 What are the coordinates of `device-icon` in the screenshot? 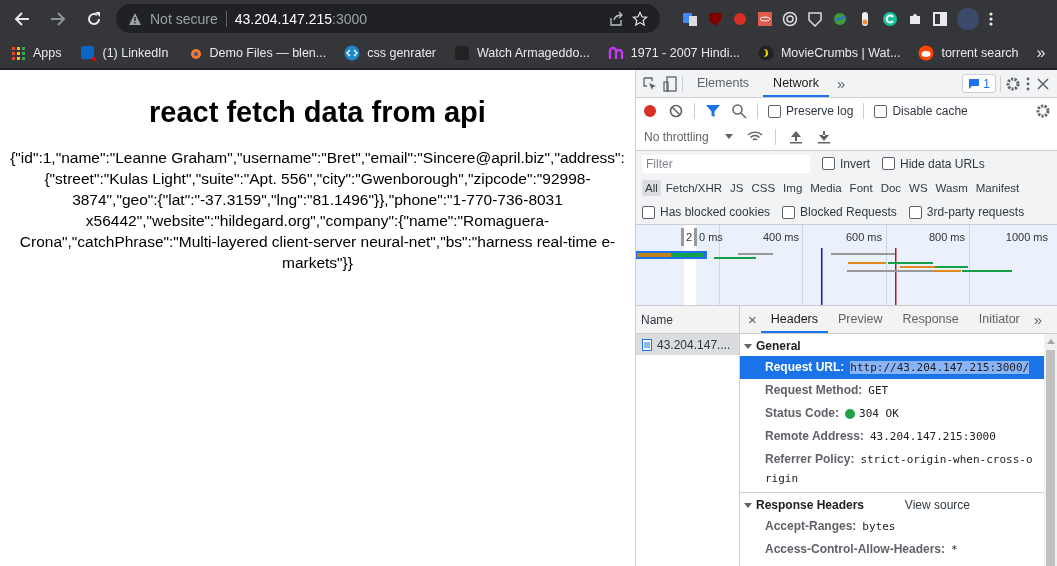 It's located at (670, 83).